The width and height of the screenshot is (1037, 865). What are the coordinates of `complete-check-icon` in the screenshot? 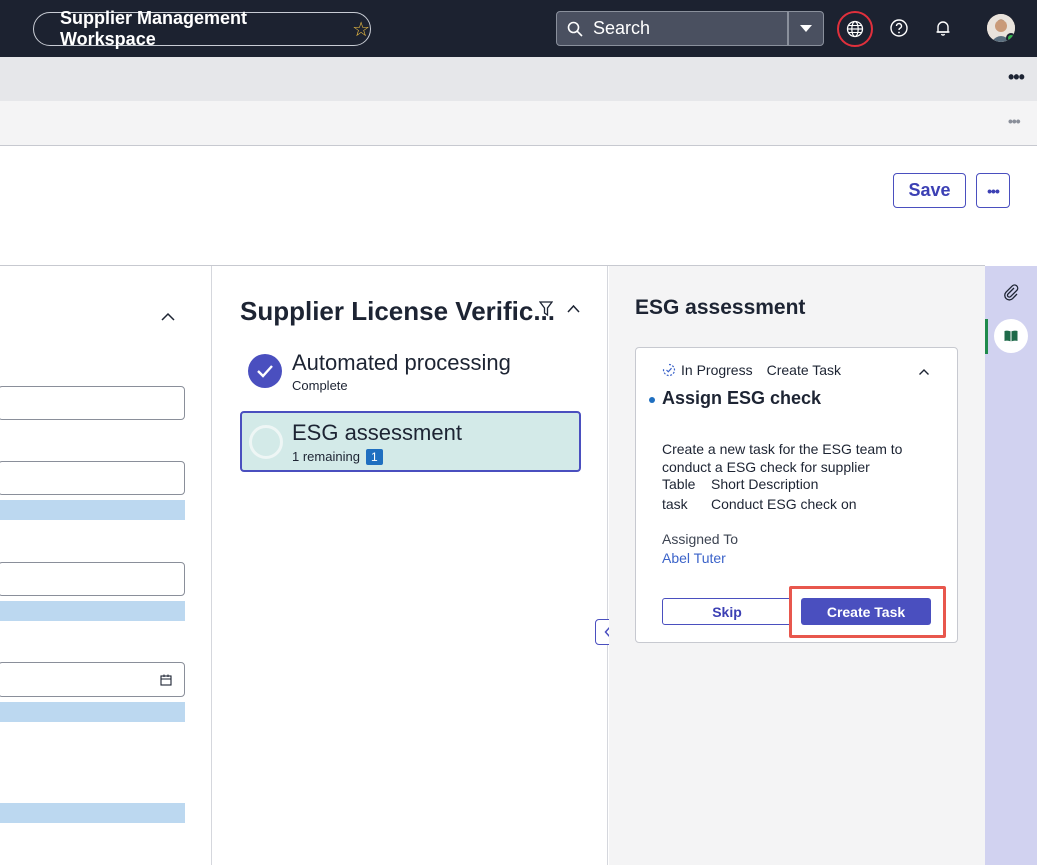 It's located at (265, 371).